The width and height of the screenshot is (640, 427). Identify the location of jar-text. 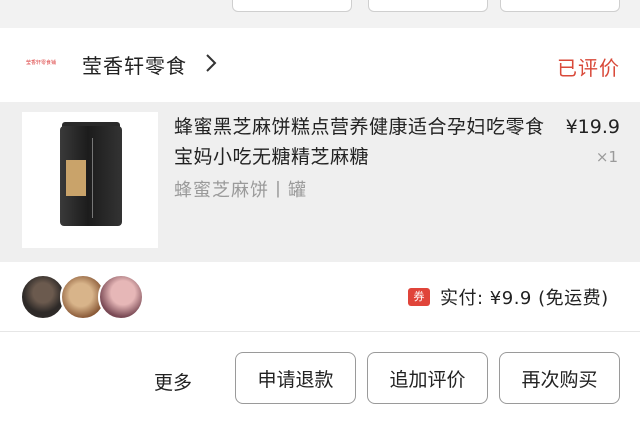
(104, 178).